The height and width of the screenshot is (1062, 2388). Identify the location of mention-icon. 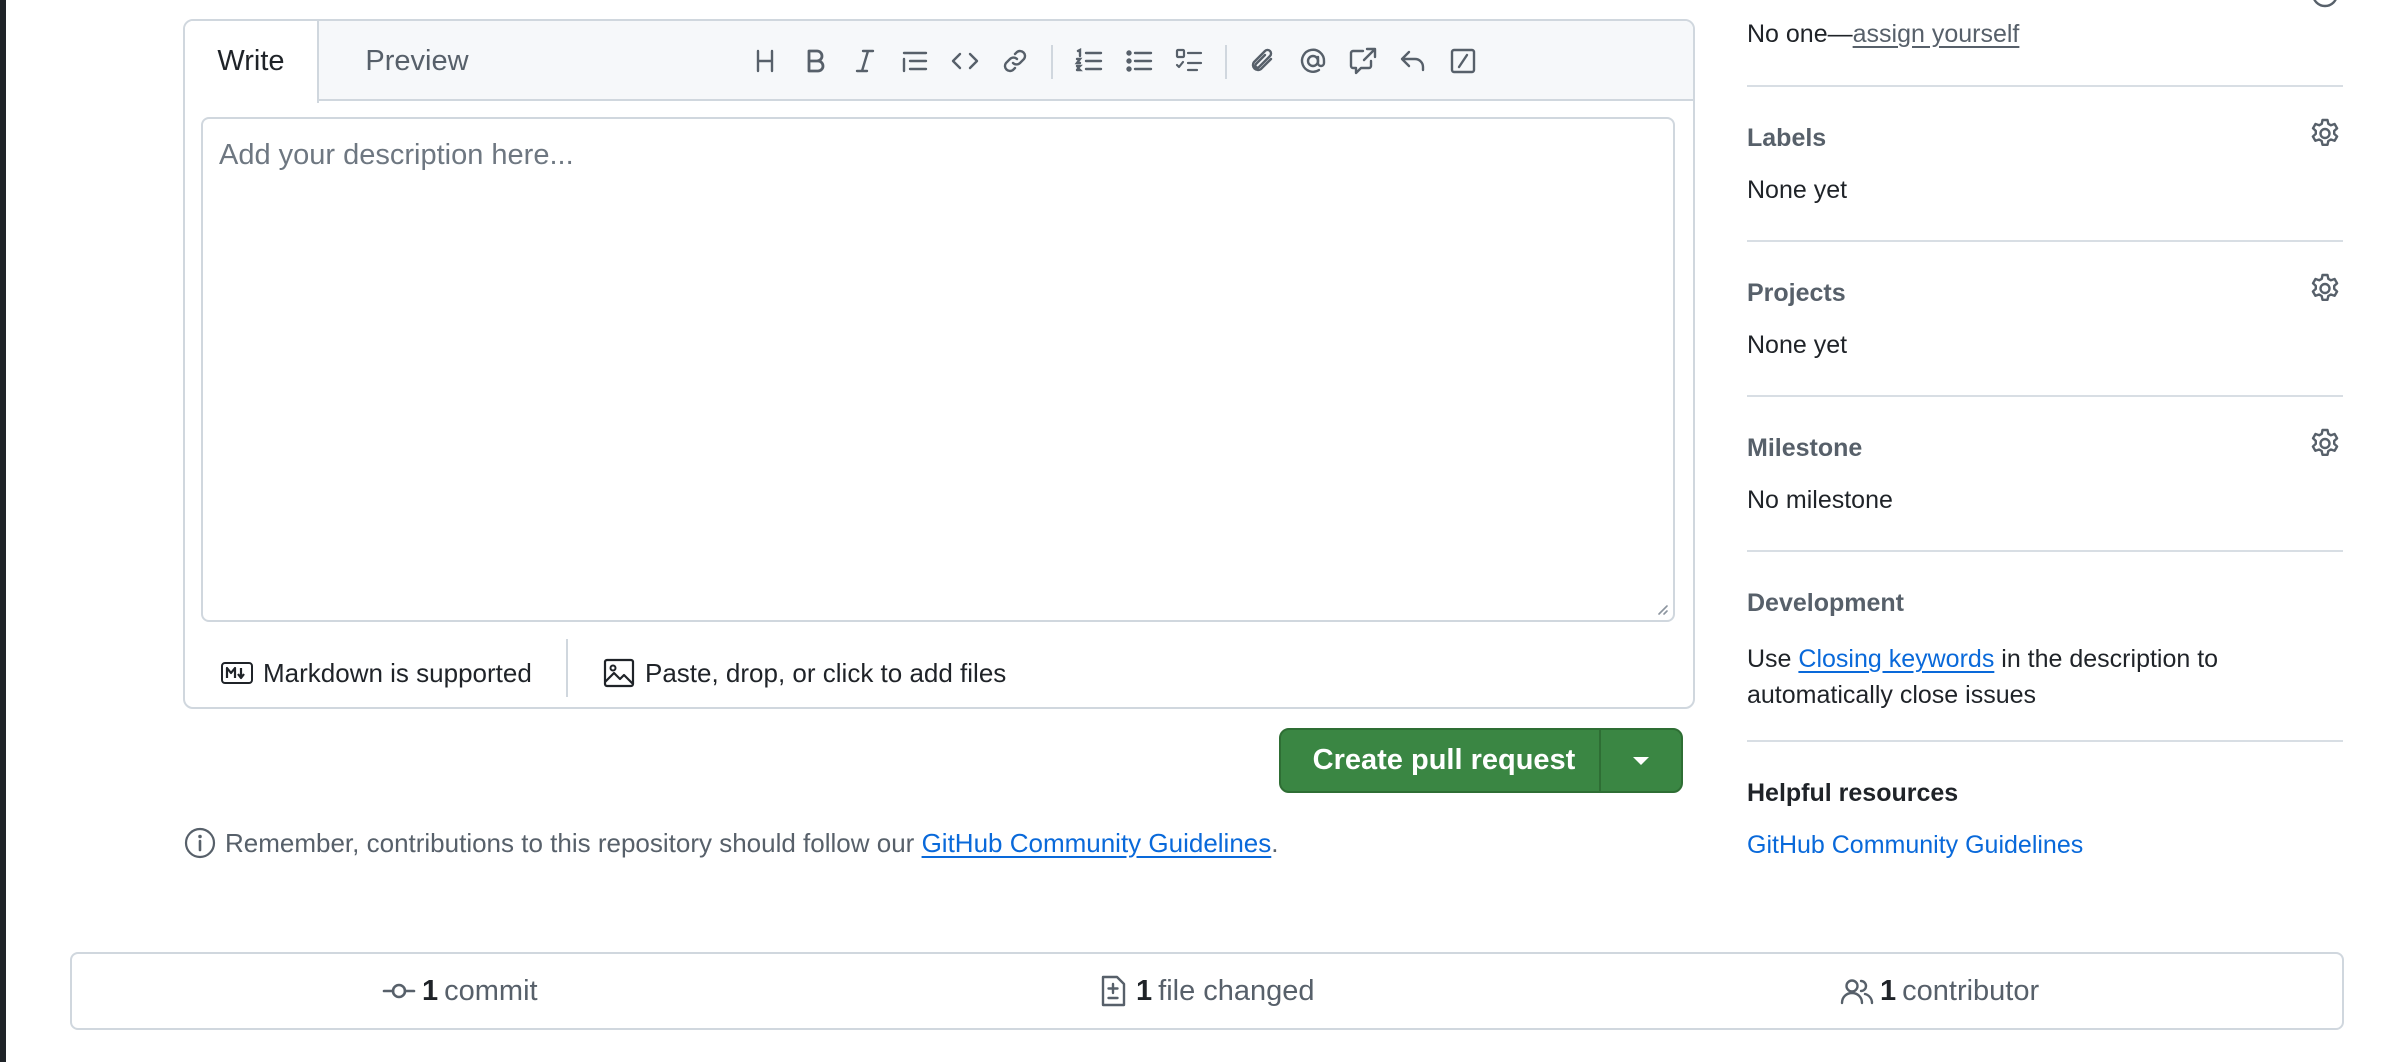
(1313, 61).